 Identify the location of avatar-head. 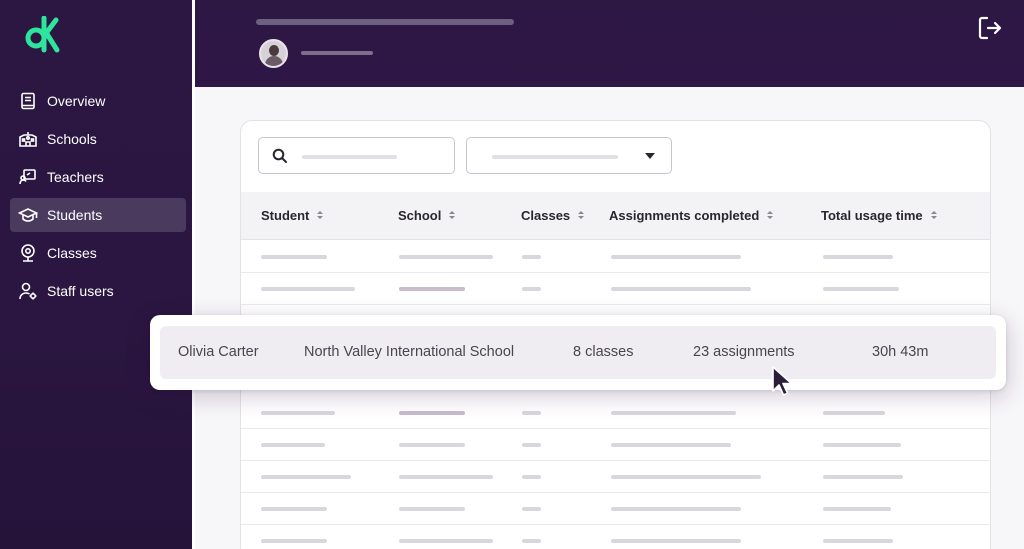
(274, 50).